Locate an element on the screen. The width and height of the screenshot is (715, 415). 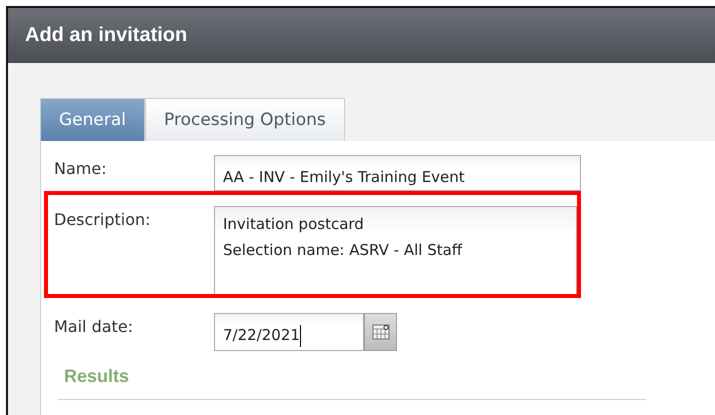
field-label: Name: is located at coordinates (81, 169).